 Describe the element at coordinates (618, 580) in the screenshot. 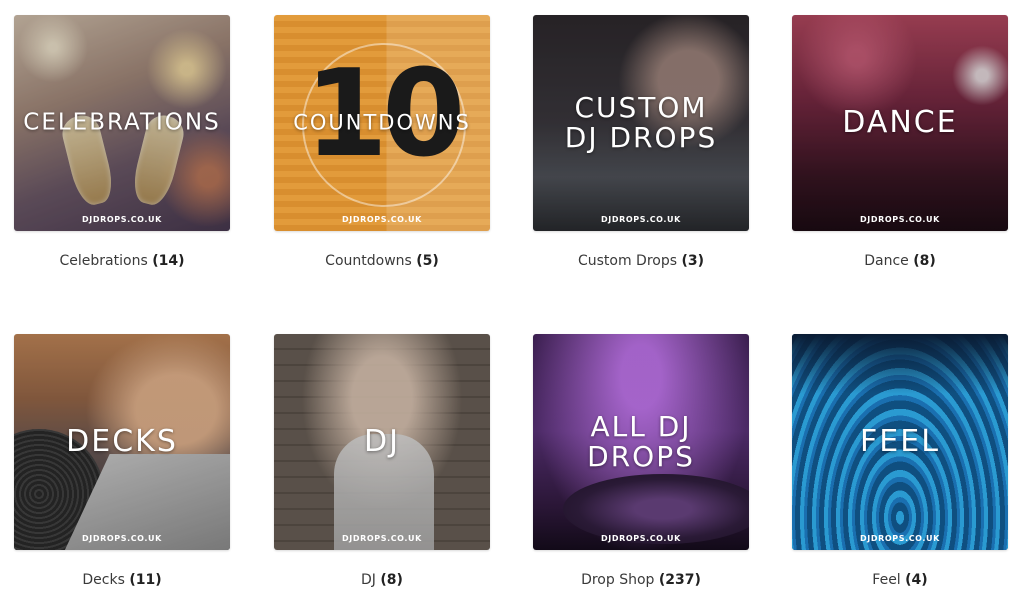

I see `category-label: Drop Shop` at that location.